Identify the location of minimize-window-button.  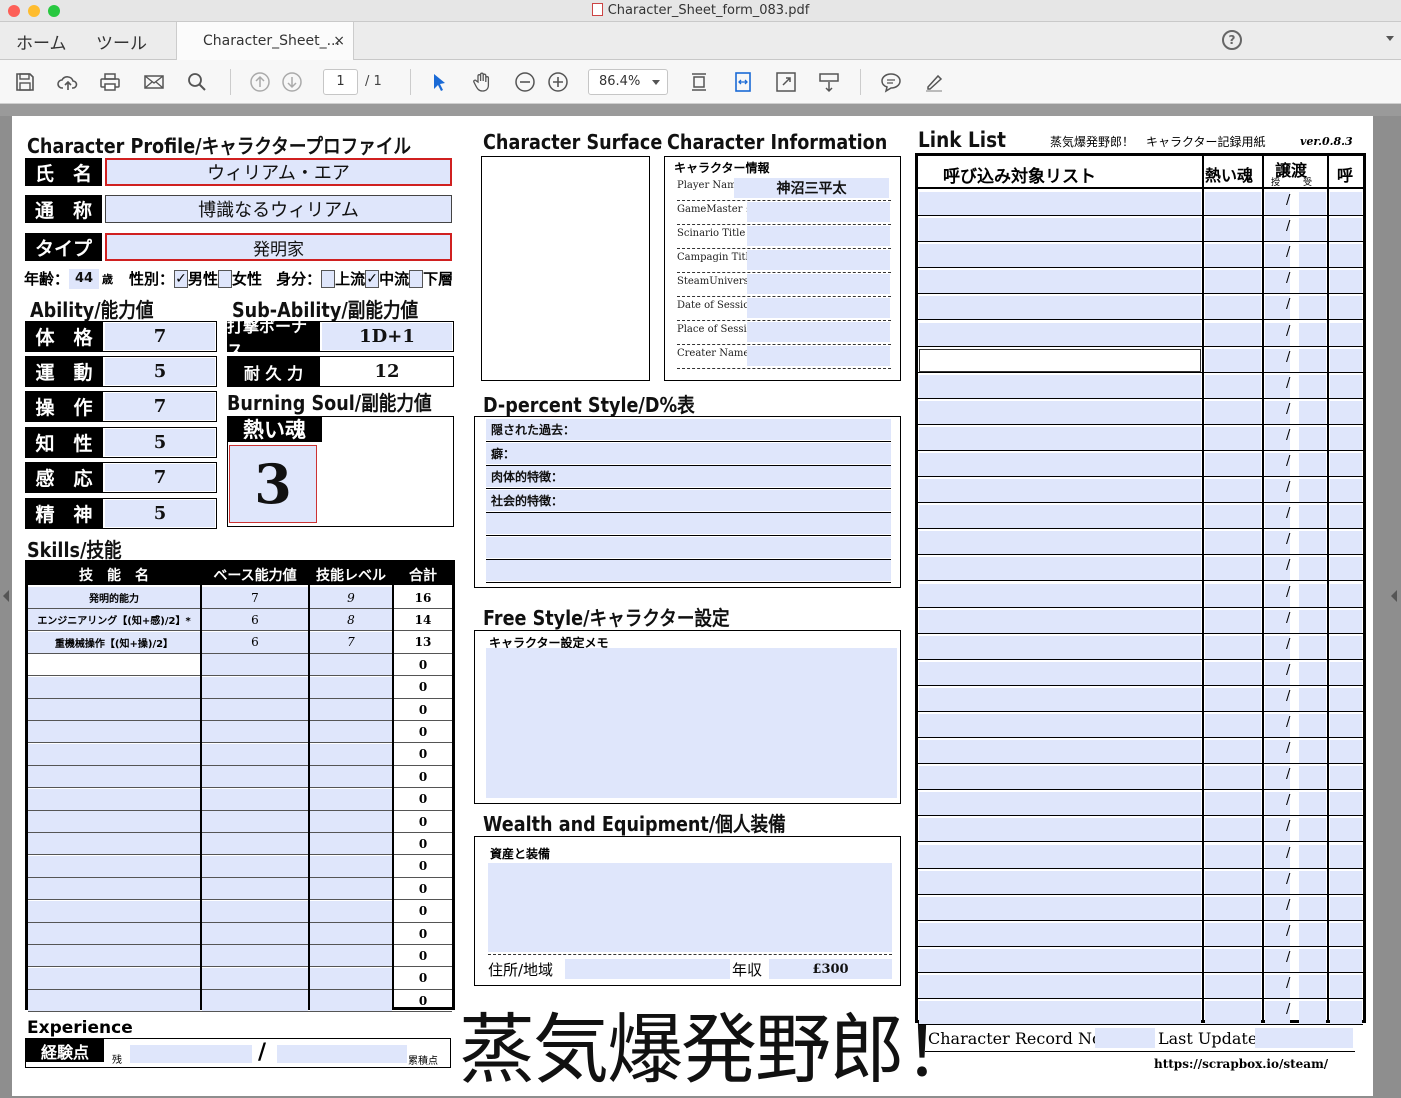
(34, 11).